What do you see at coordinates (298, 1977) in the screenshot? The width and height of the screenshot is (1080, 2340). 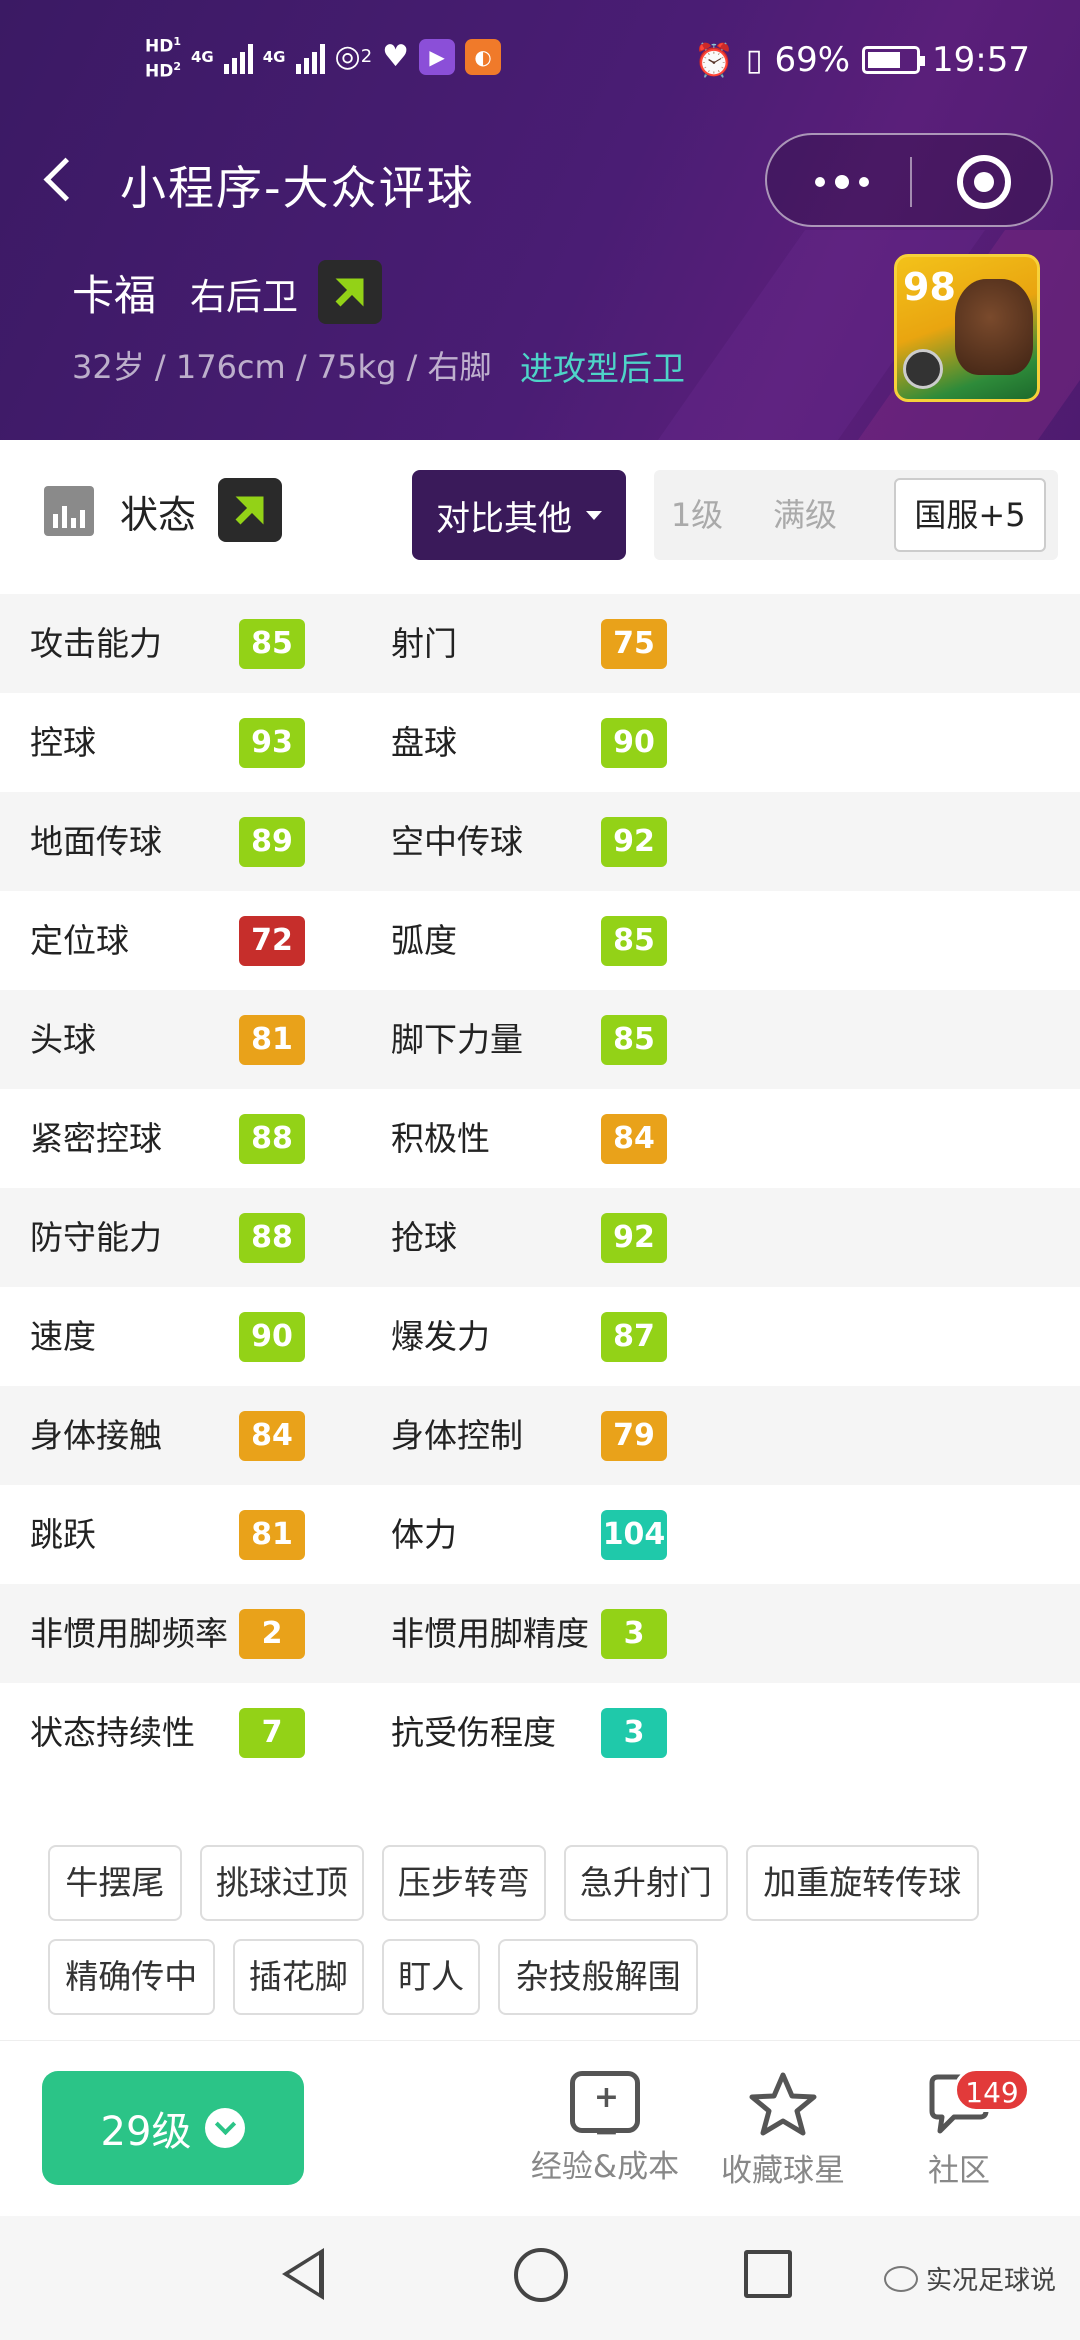 I see `skill-chip: 插花脚` at bounding box center [298, 1977].